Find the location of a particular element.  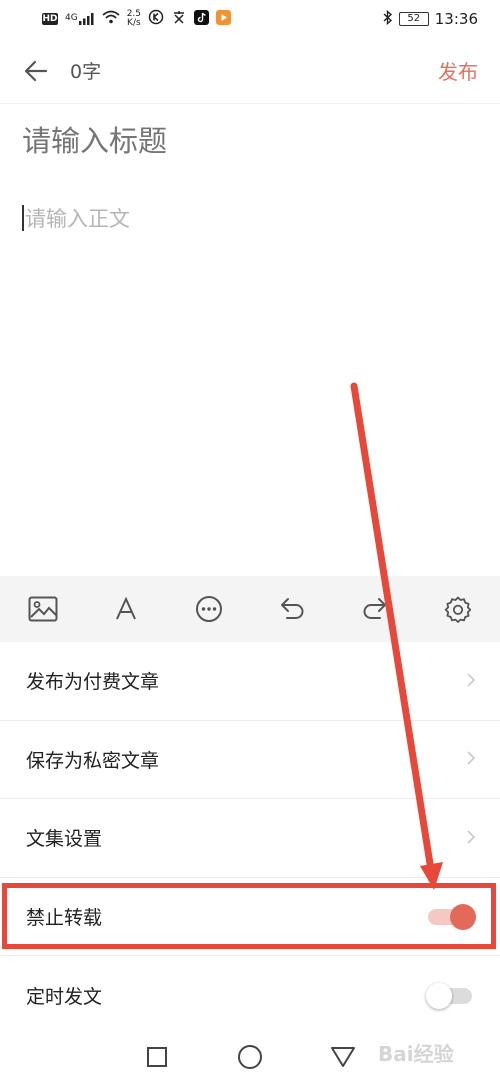

battery-icon: 52 is located at coordinates (413, 19).